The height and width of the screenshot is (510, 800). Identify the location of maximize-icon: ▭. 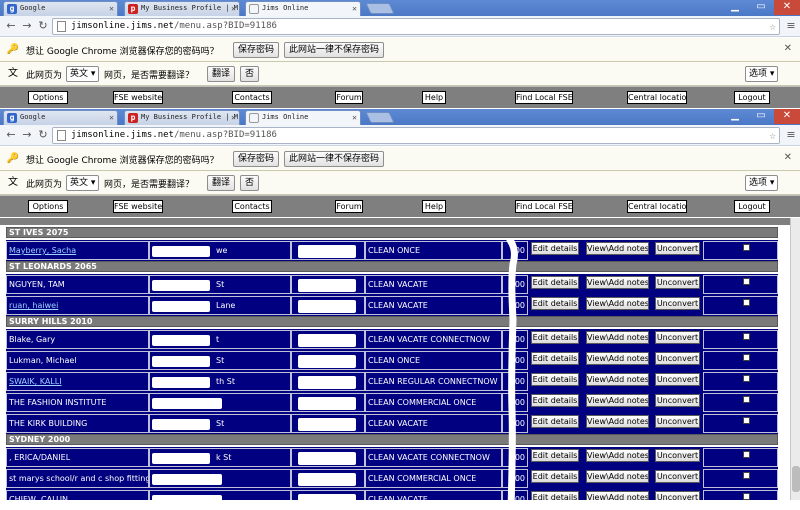
(761, 116).